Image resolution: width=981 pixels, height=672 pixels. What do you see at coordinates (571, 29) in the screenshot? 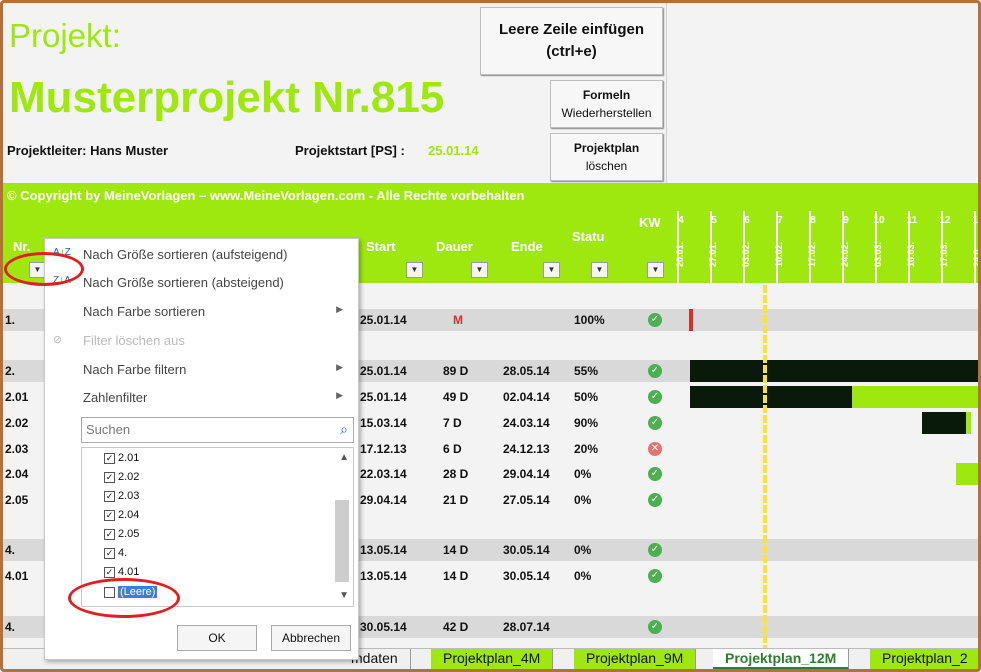
I see `insert-row-label: Leere Zeile einfügen` at bounding box center [571, 29].